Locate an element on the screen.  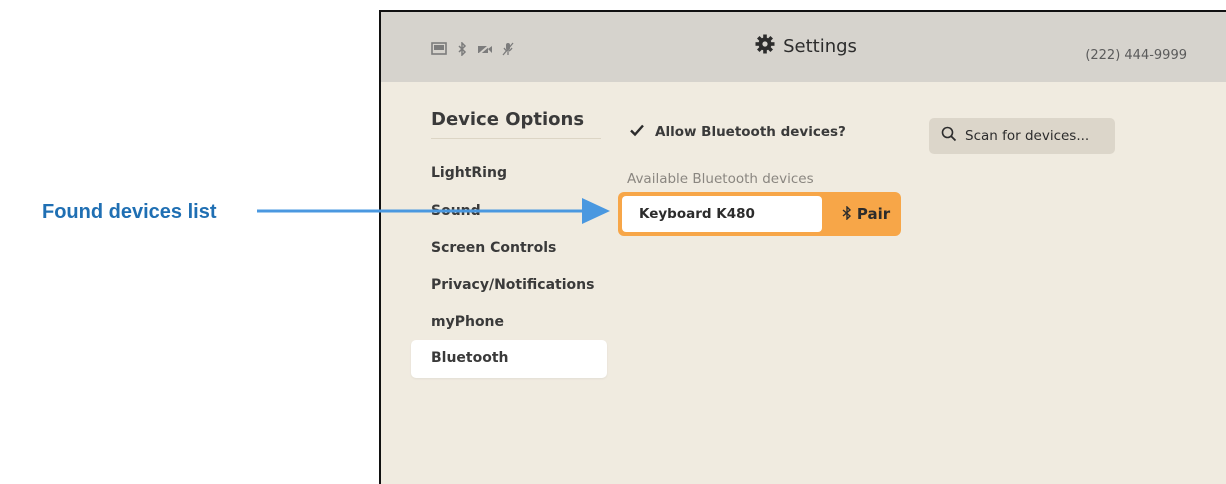
device-list-item: Keyboard K480 Pair is located at coordinates (759, 214).